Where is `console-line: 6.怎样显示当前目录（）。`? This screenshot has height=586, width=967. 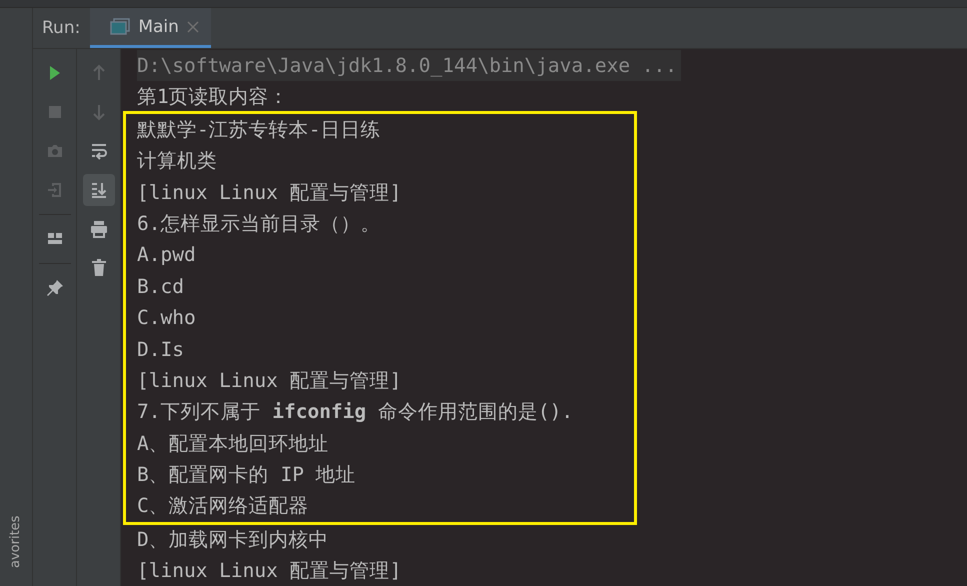
console-line: 6.怎样显示当前目录（）。 is located at coordinates (258, 223).